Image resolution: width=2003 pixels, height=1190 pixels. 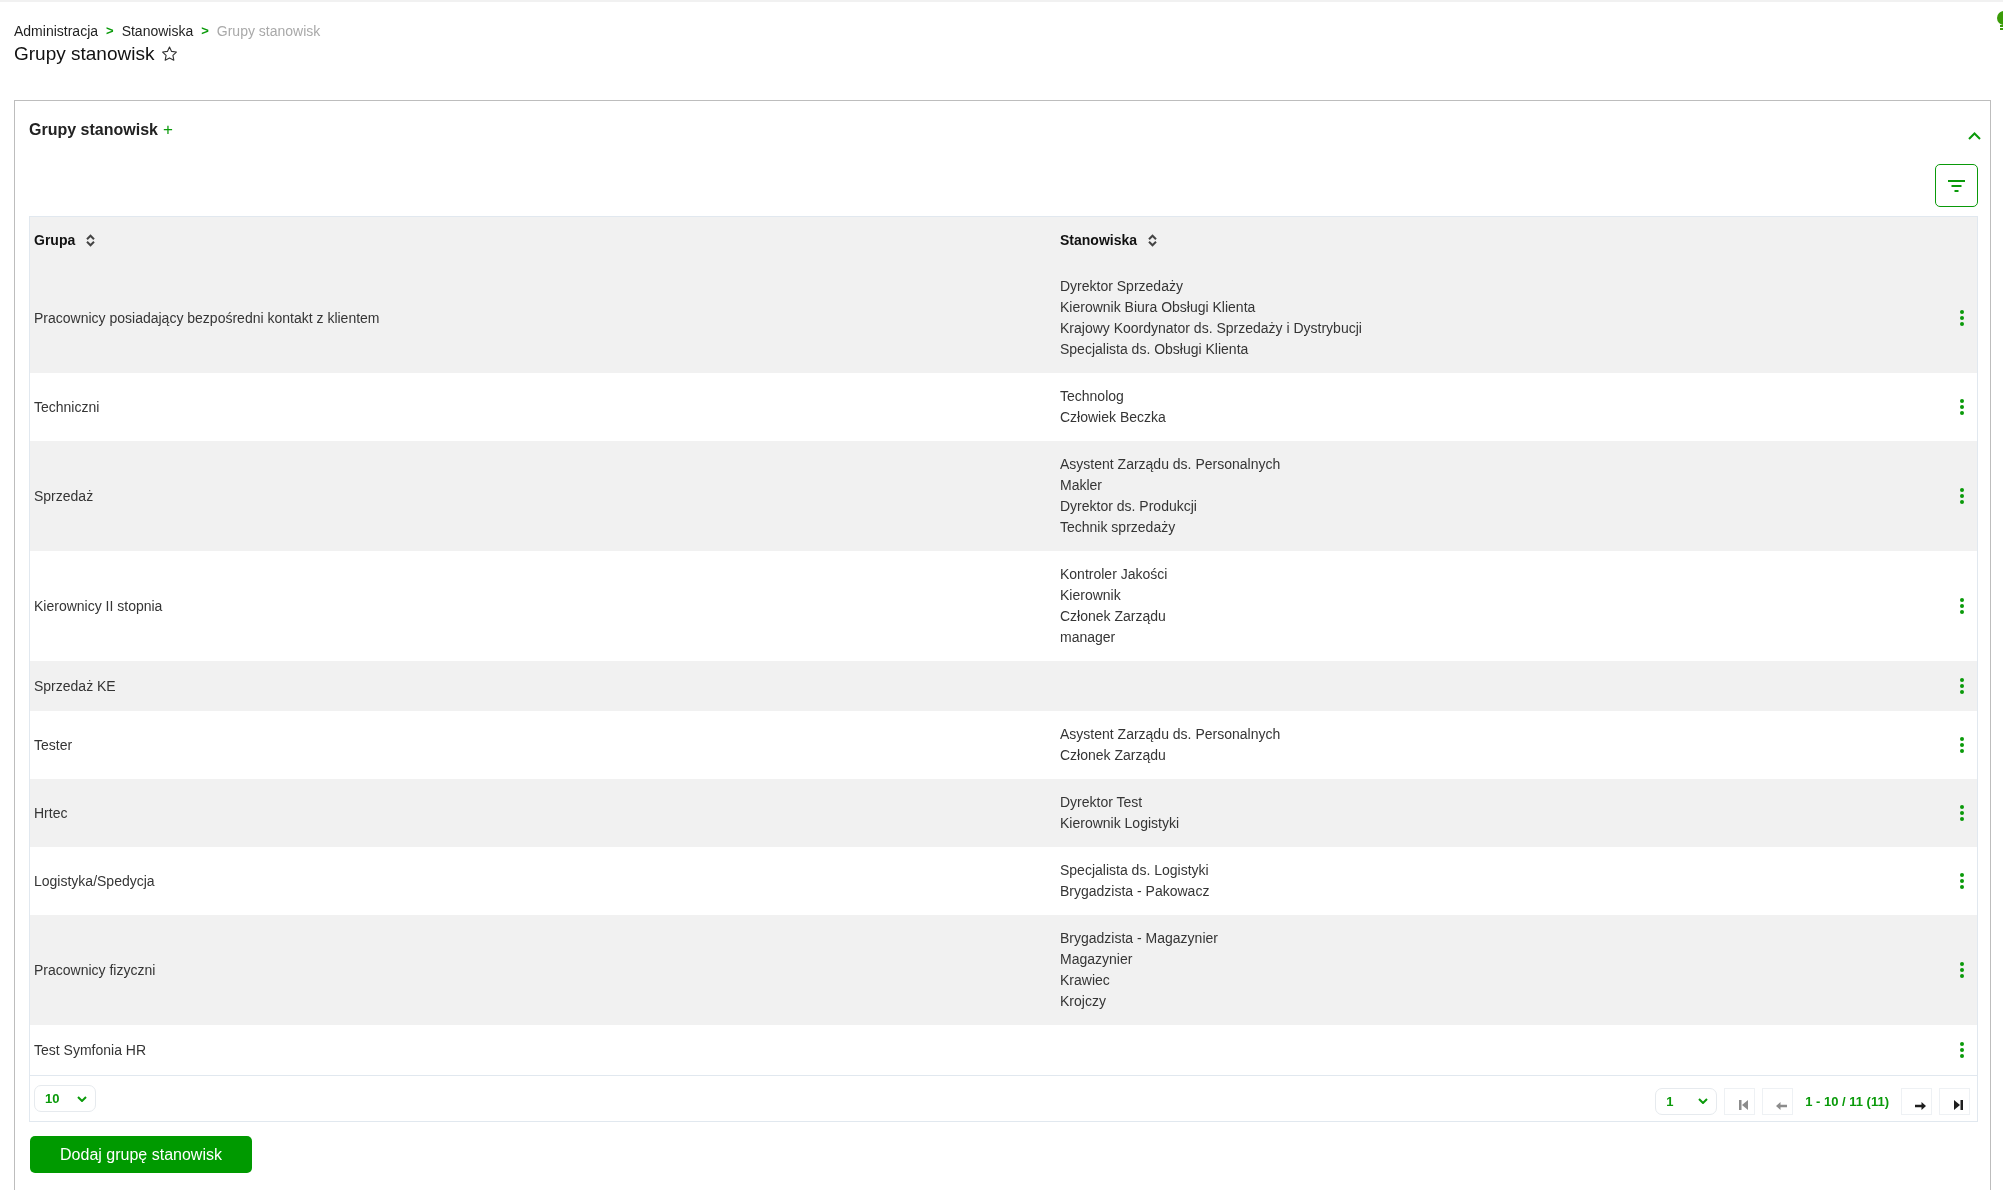 What do you see at coordinates (1081, 485) in the screenshot?
I see `position-name: Makler` at bounding box center [1081, 485].